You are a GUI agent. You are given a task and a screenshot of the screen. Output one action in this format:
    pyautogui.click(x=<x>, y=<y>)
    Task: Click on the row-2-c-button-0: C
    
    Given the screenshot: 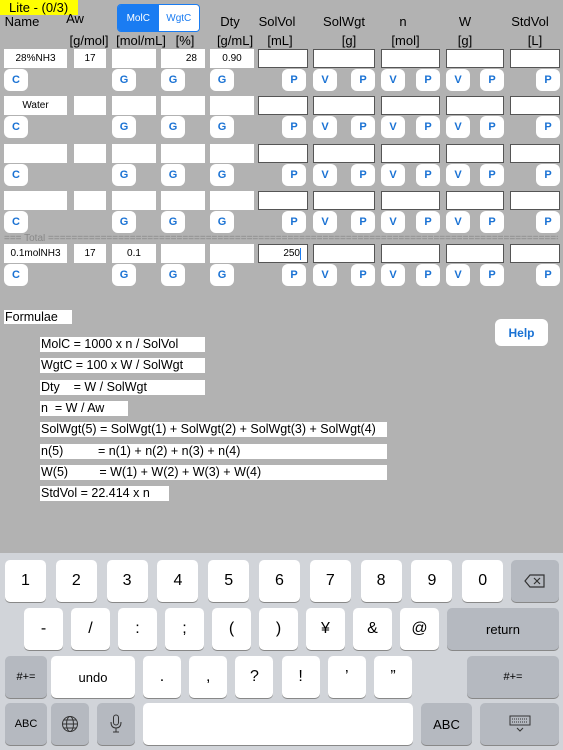 What is the action you would take?
    pyautogui.click(x=16, y=127)
    